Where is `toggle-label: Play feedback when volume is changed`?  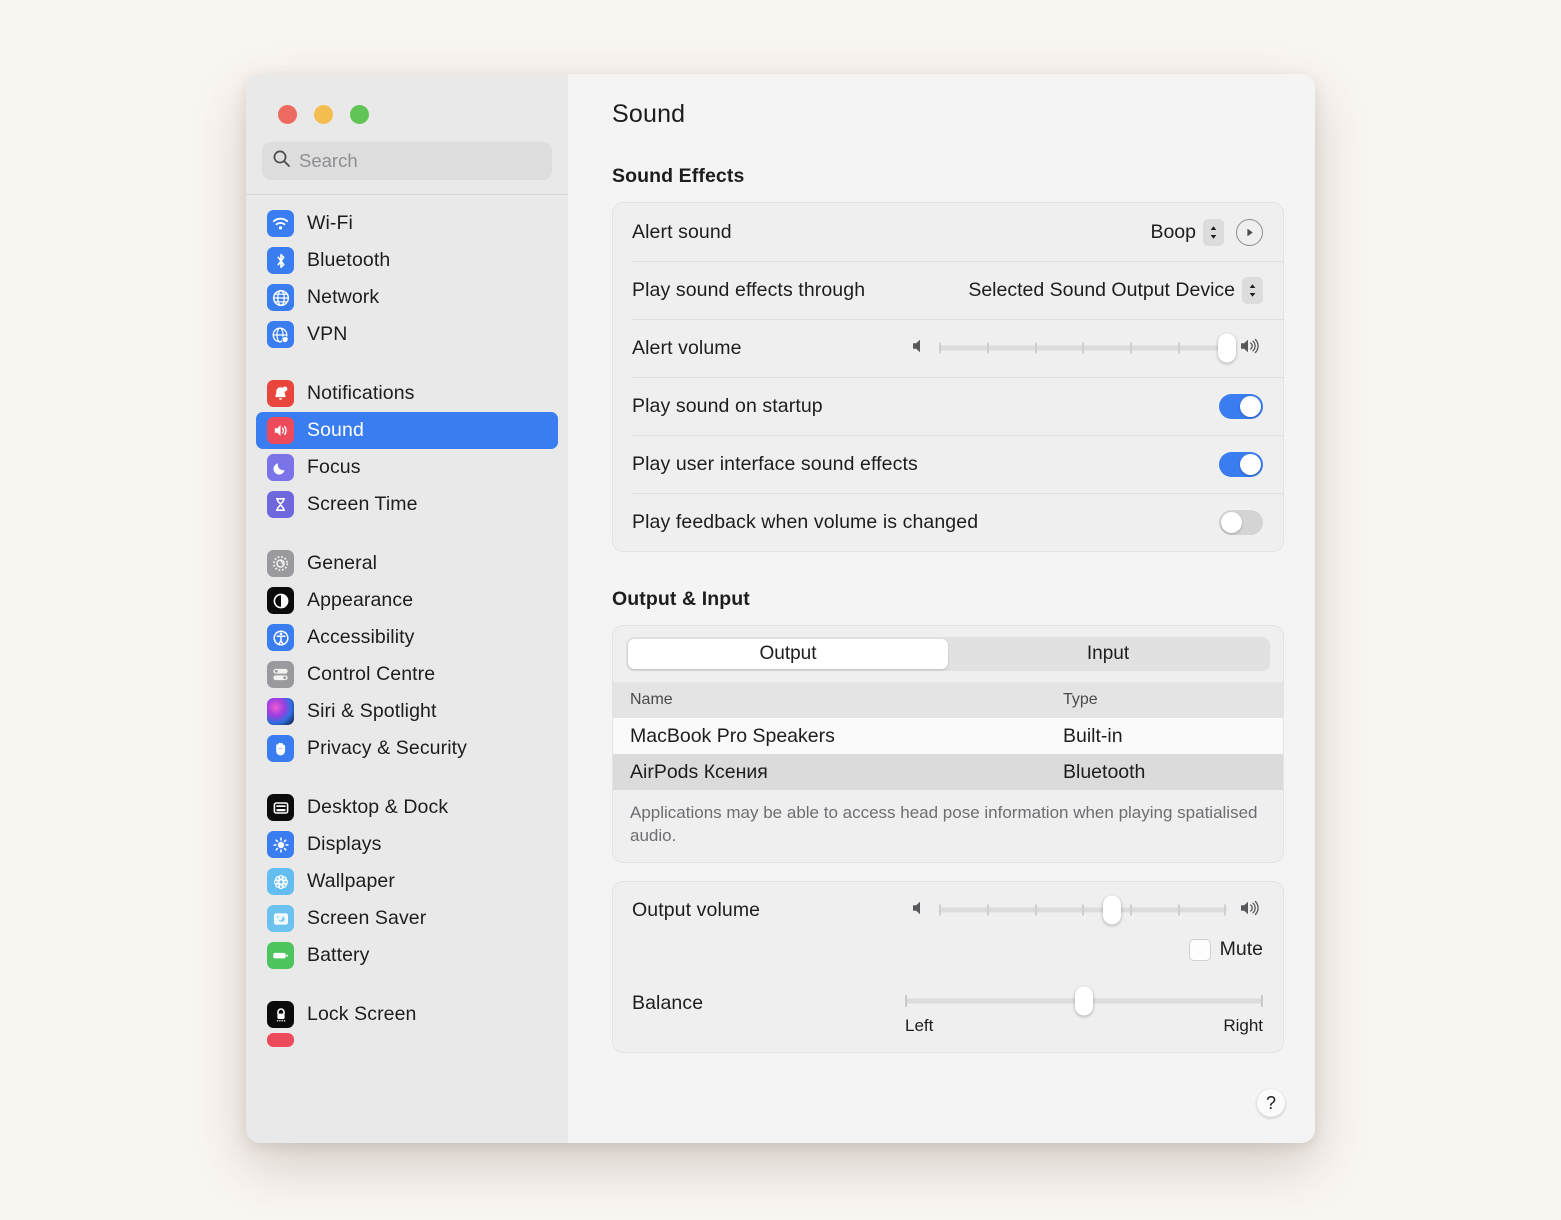 toggle-label: Play feedback when volume is changed is located at coordinates (805, 521).